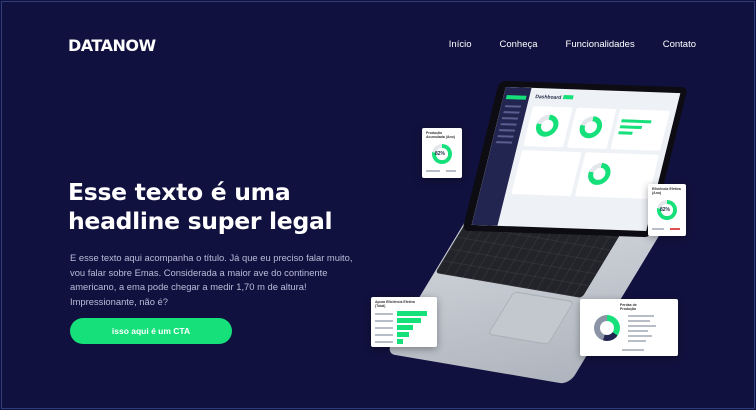 The image size is (756, 410). What do you see at coordinates (112, 45) in the screenshot?
I see `brand-logo: DATANOW` at bounding box center [112, 45].